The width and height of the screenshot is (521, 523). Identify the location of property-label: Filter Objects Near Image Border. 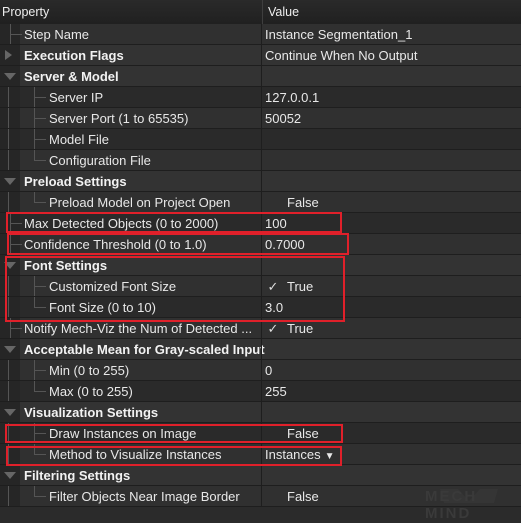
(144, 496).